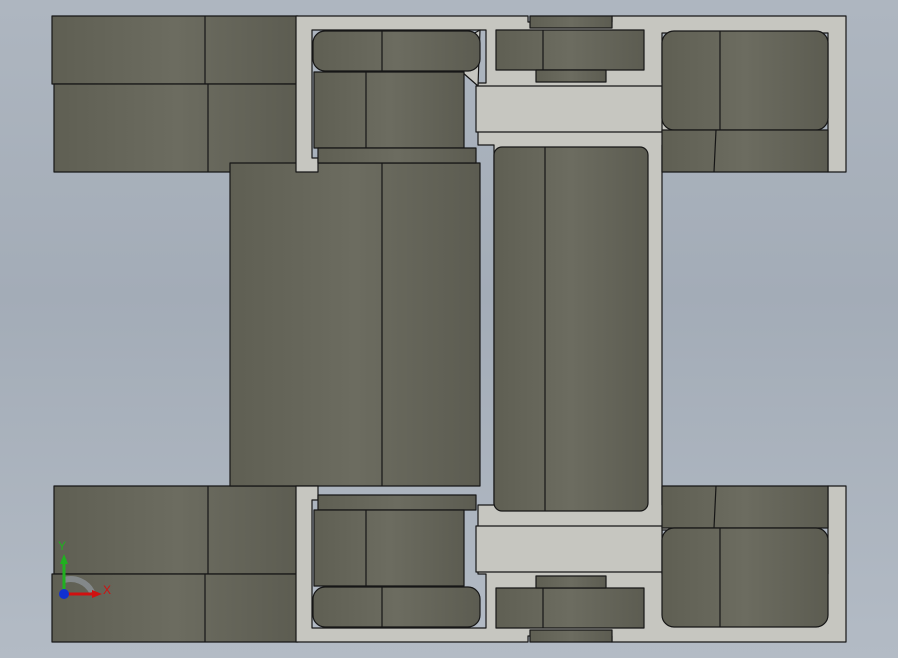  Describe the element at coordinates (62, 546) in the screenshot. I see `axis-triad-y-label: Y` at that location.